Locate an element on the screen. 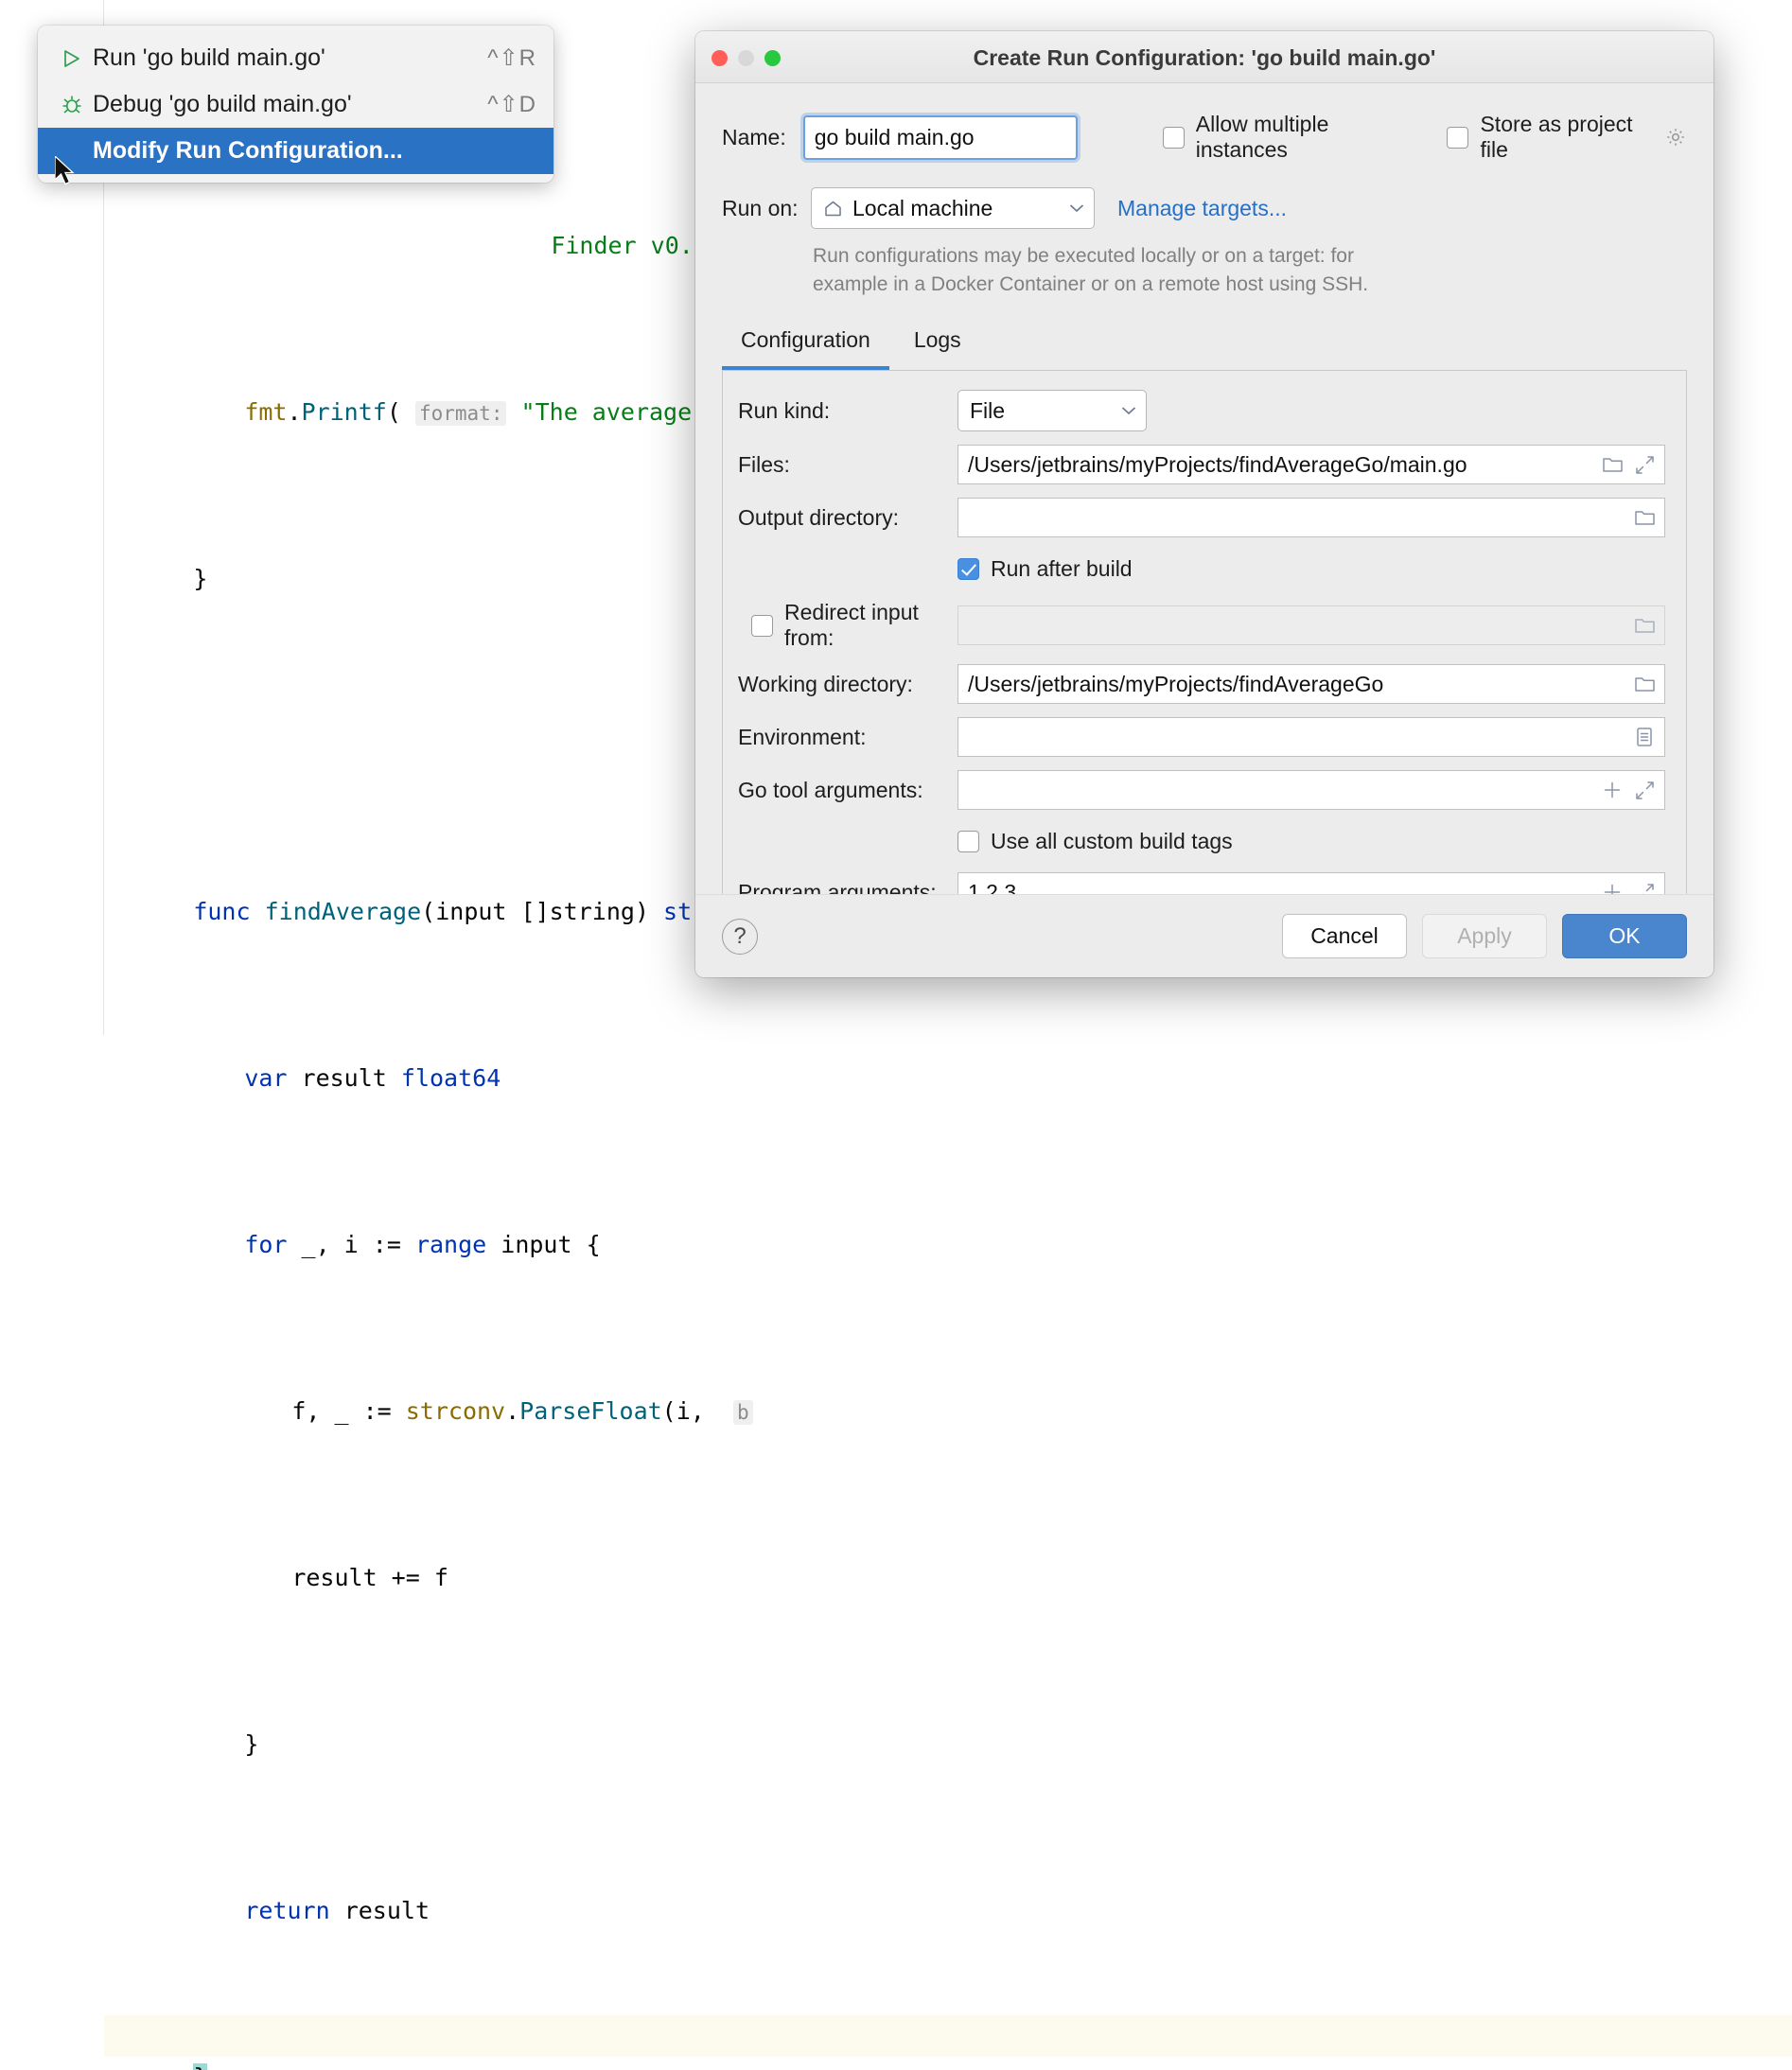  field-row-output-directory: Output directory: is located at coordinates (1201, 517).